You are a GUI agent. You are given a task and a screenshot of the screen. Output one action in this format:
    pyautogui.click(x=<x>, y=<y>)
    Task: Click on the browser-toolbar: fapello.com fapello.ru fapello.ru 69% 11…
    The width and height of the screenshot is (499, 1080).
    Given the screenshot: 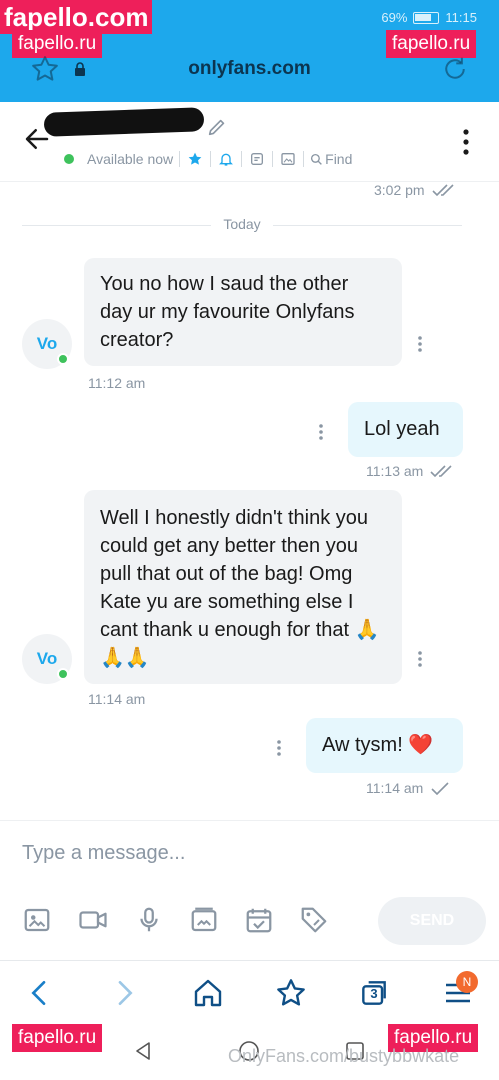 What is the action you would take?
    pyautogui.click(x=249, y=51)
    